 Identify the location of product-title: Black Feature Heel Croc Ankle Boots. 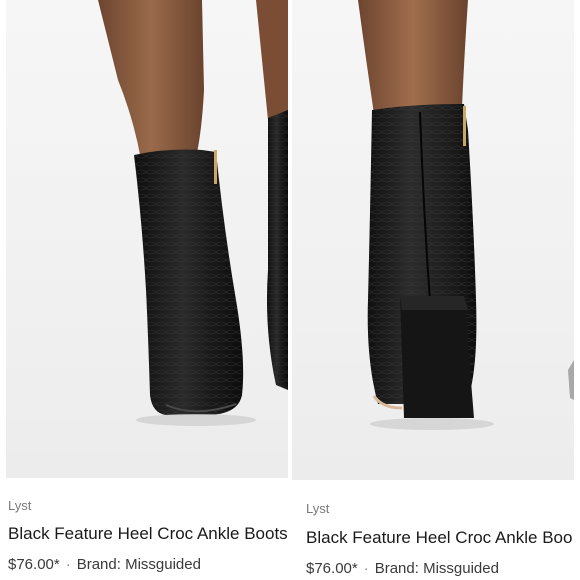
(149, 534).